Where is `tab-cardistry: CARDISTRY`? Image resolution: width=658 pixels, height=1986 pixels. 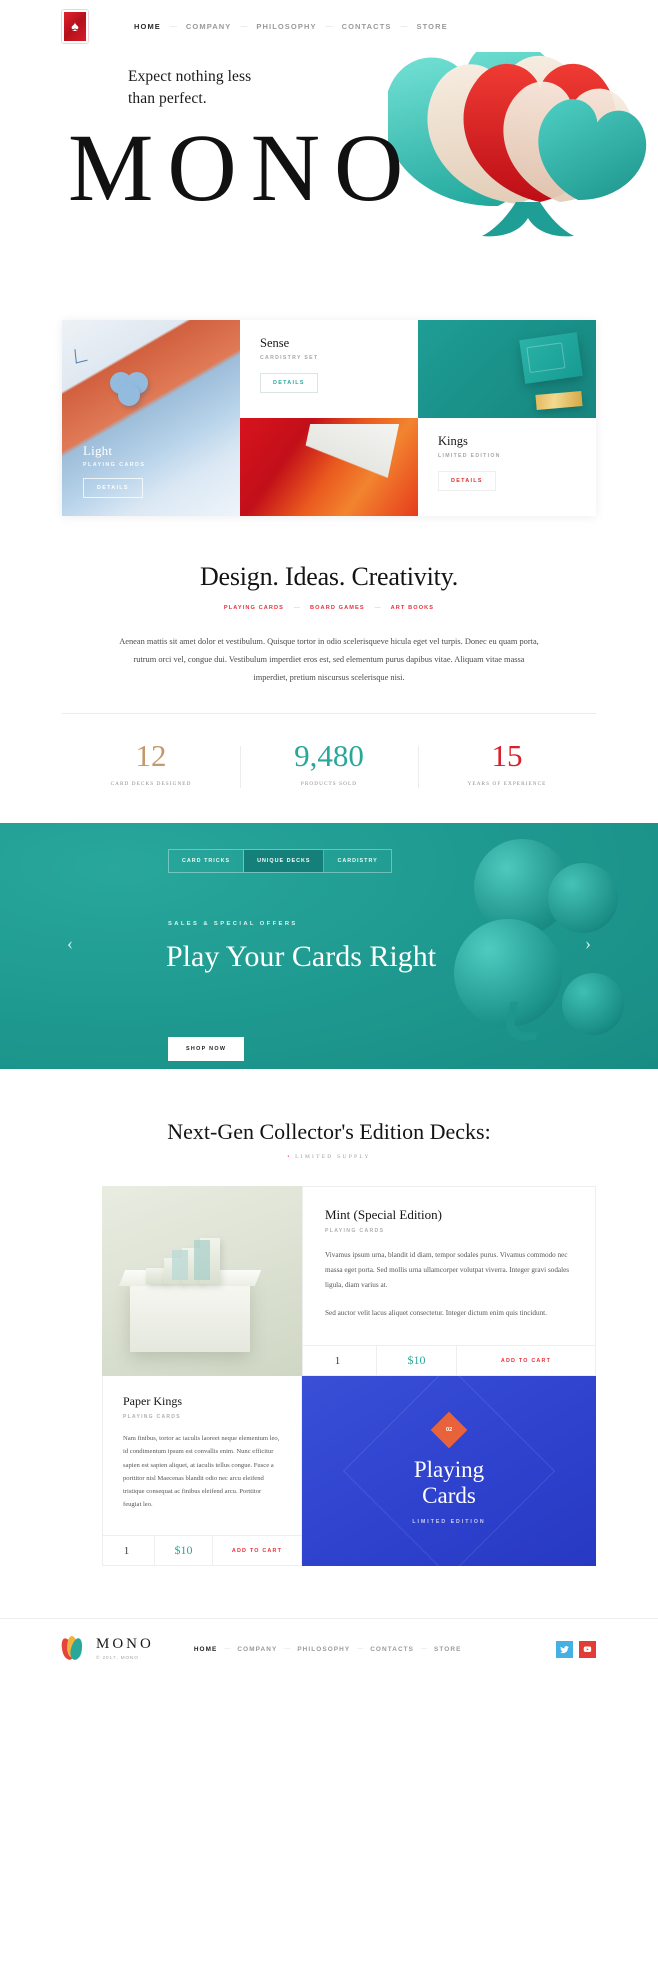 tab-cardistry: CARDISTRY is located at coordinates (357, 861).